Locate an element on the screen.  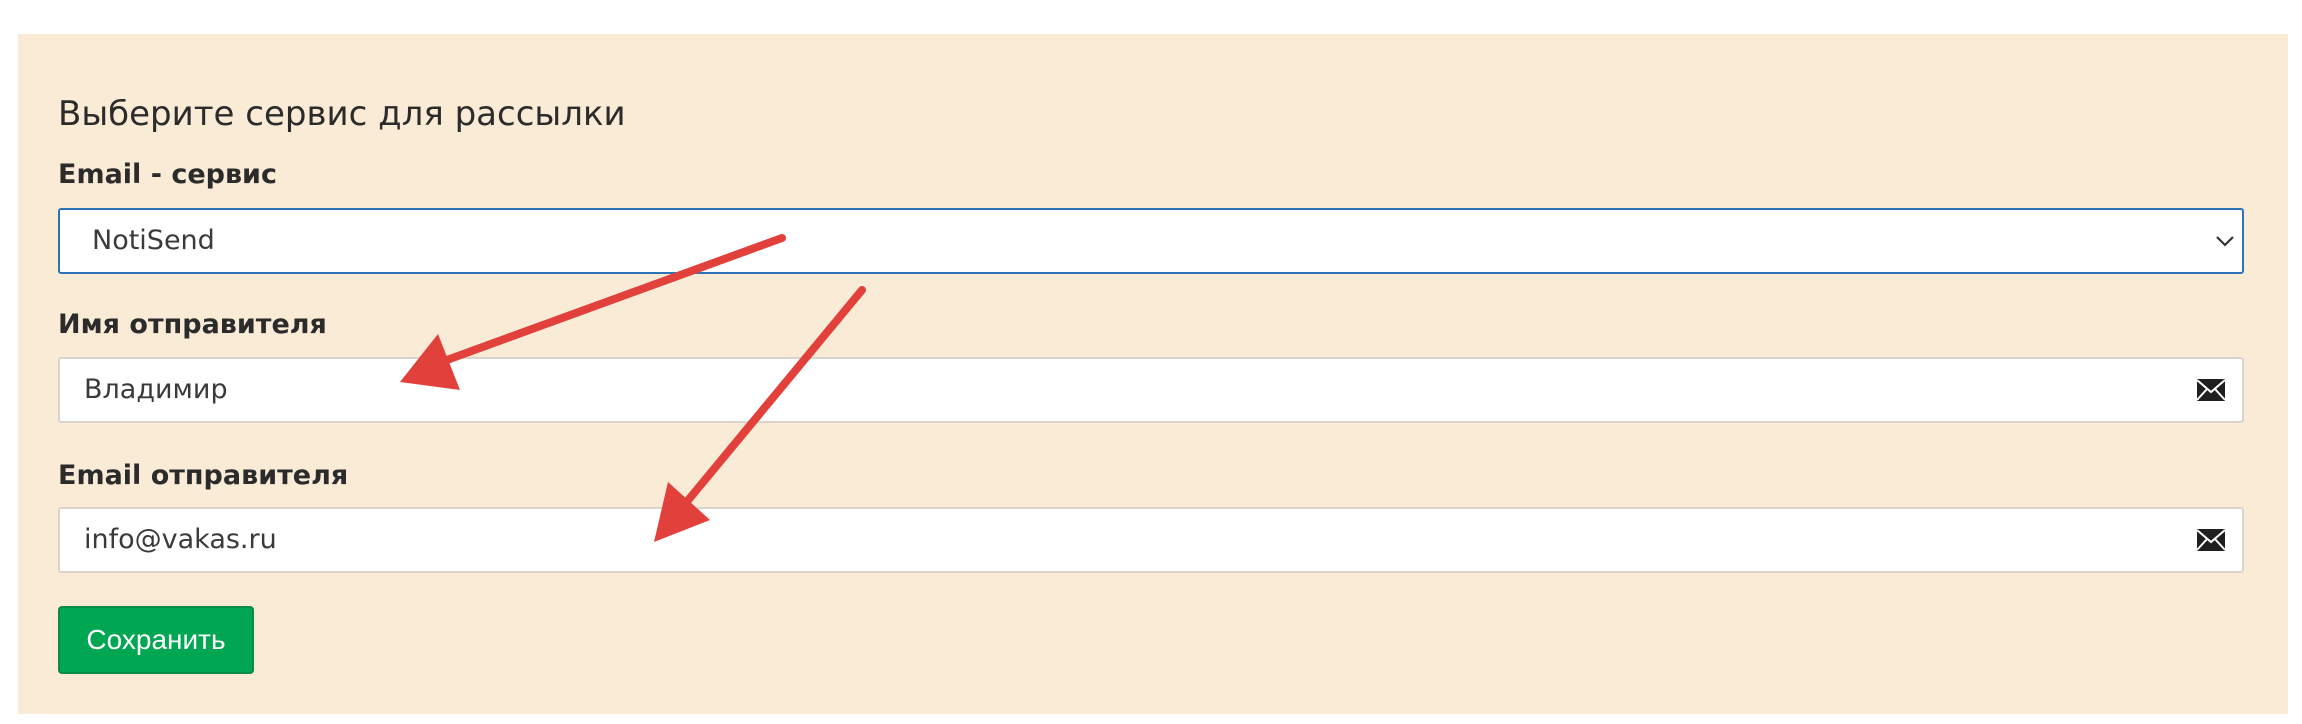
chevron-down-icon is located at coordinates (2225, 241).